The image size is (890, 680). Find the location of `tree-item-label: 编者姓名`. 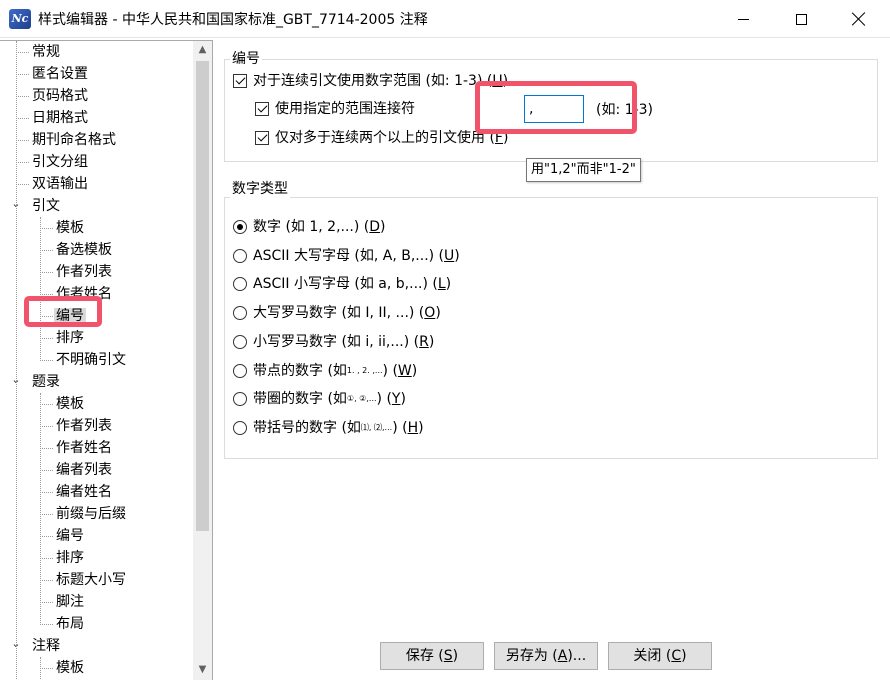

tree-item-label: 编者姓名 is located at coordinates (84, 492).